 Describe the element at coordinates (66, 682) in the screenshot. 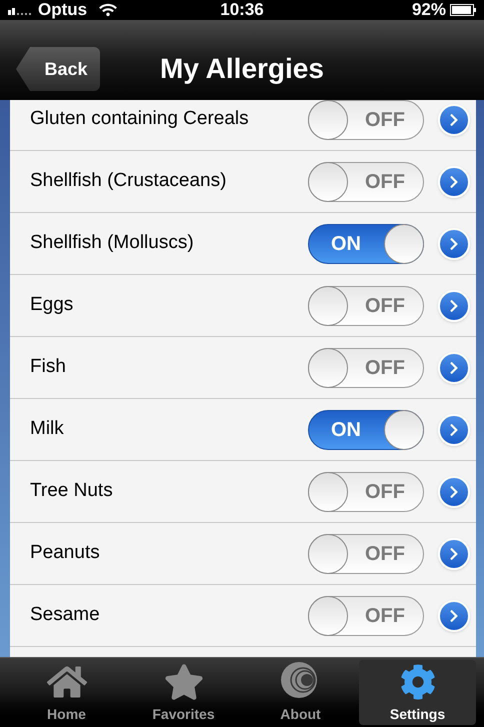

I see `home-icon` at that location.